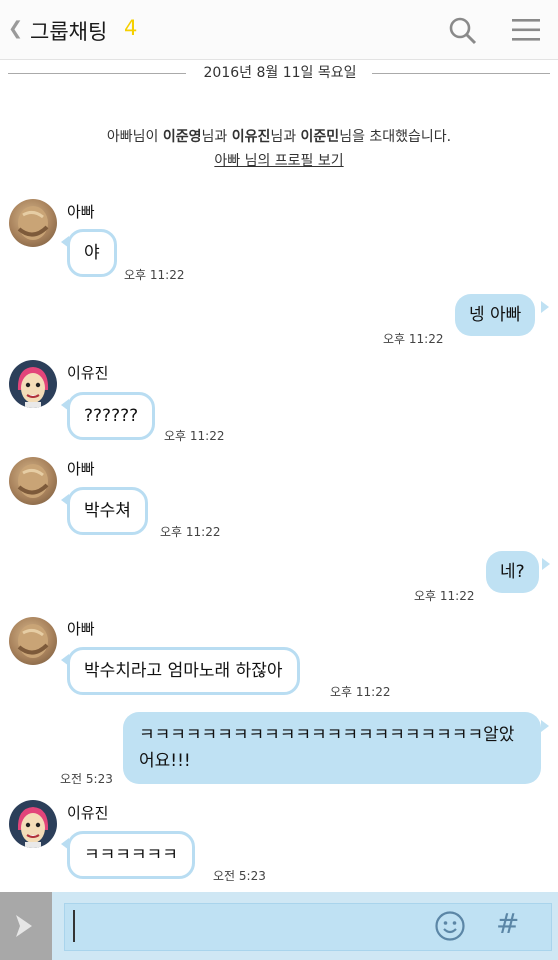 This screenshot has width=558, height=960. I want to click on text-cursor, so click(74, 926).